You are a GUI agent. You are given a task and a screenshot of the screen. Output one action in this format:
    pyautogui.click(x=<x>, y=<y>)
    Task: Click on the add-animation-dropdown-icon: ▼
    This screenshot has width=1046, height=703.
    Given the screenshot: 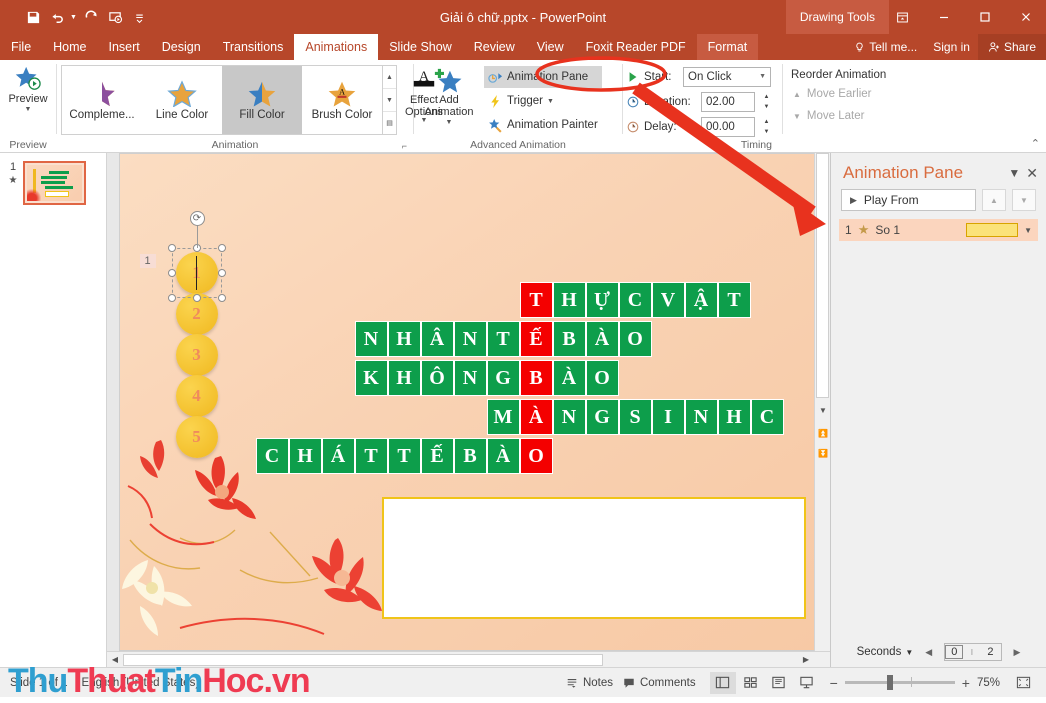 What is the action you would take?
    pyautogui.click(x=449, y=122)
    